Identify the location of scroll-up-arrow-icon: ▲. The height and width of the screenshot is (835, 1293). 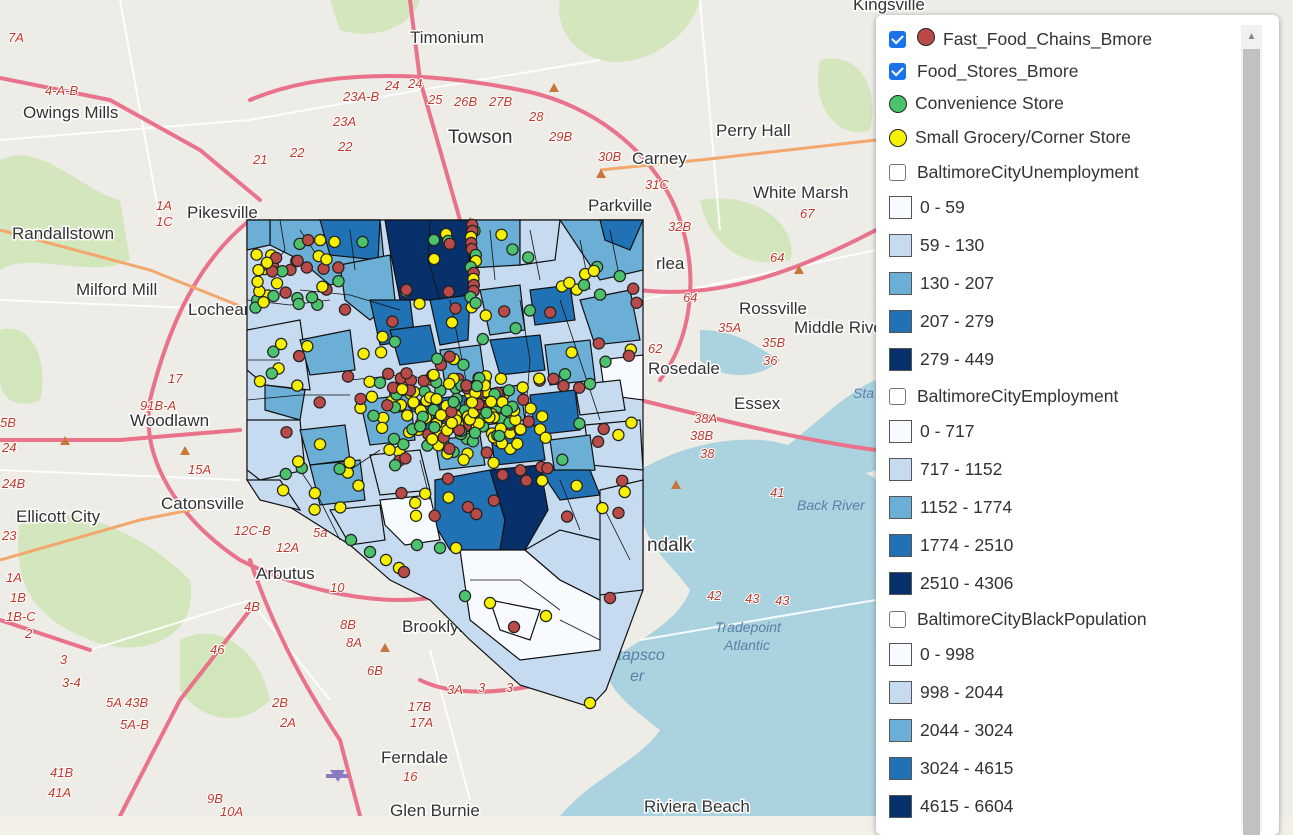
(1251, 36).